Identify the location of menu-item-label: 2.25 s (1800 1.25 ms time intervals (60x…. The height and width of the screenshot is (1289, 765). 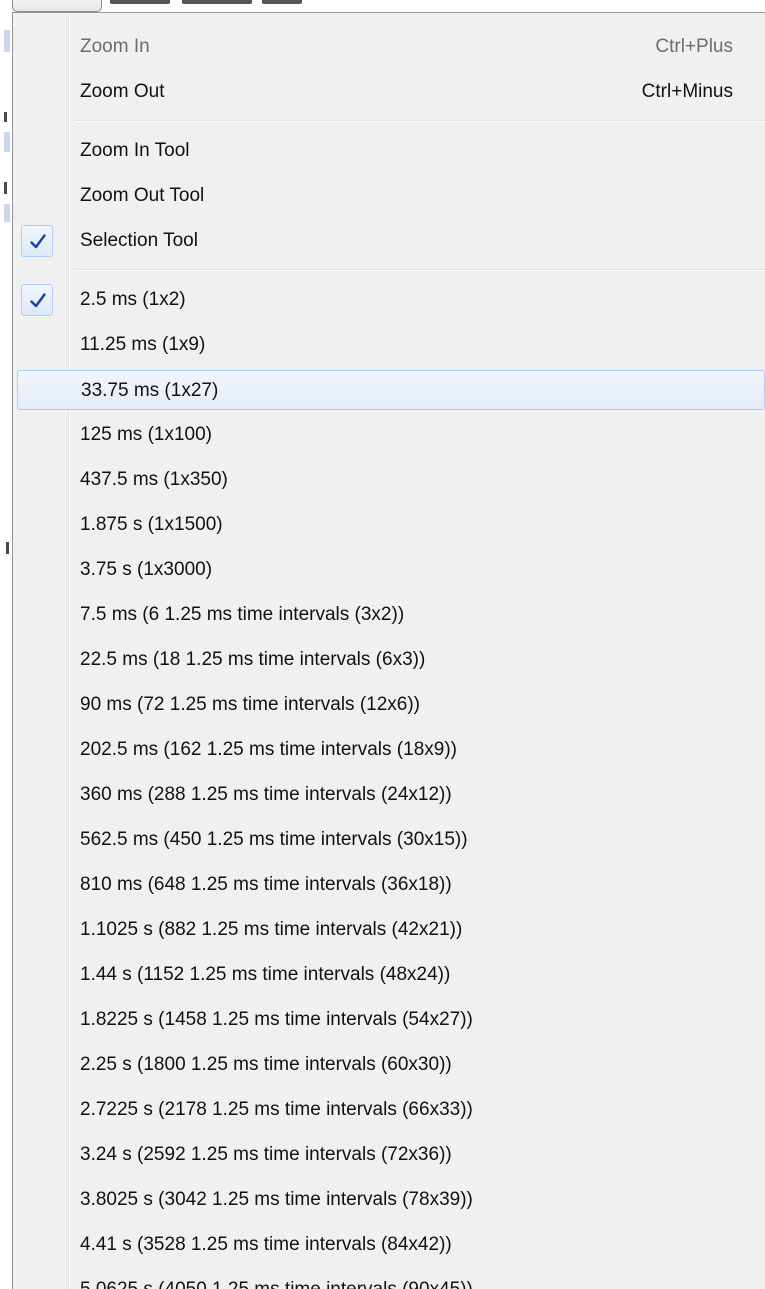
(266, 1064).